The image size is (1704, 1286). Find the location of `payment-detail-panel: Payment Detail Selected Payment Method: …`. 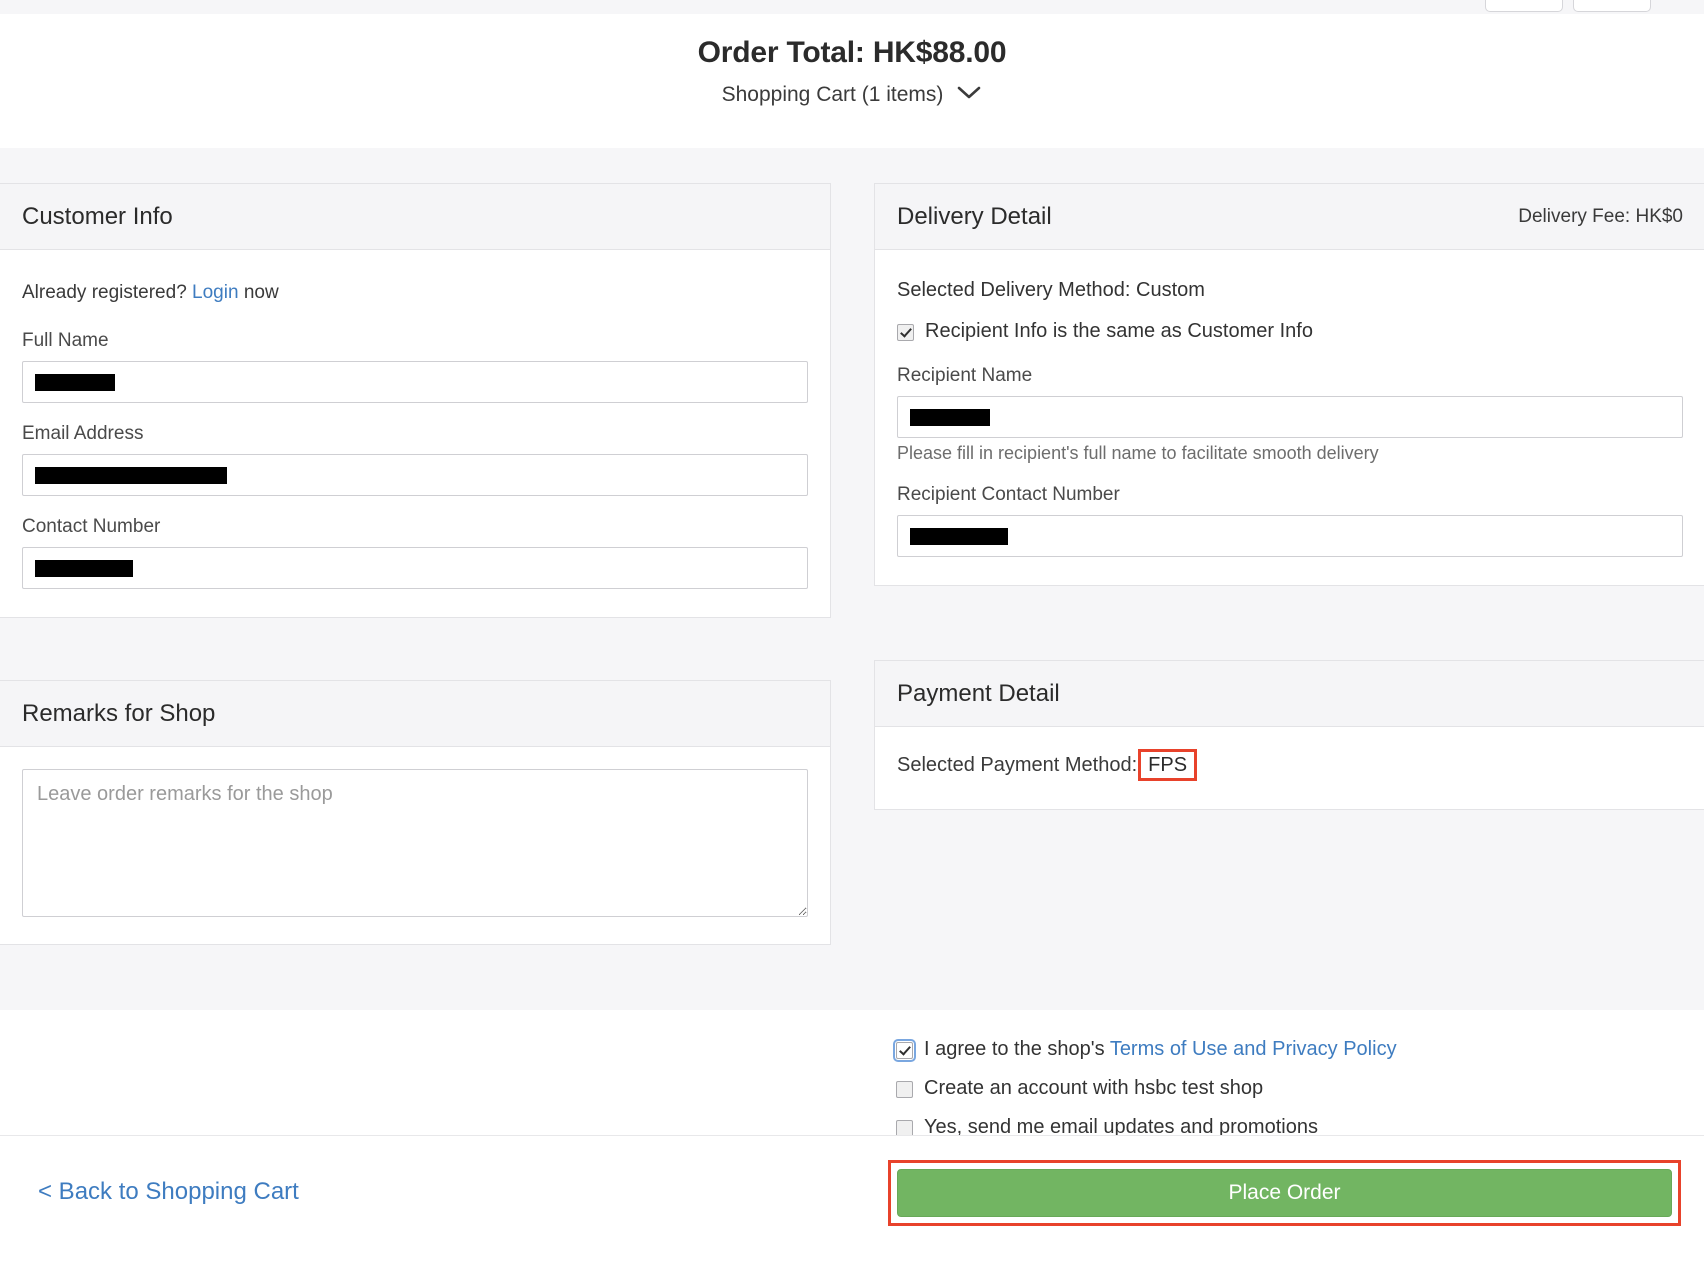

payment-detail-panel: Payment Detail Selected Payment Method: … is located at coordinates (1289, 735).